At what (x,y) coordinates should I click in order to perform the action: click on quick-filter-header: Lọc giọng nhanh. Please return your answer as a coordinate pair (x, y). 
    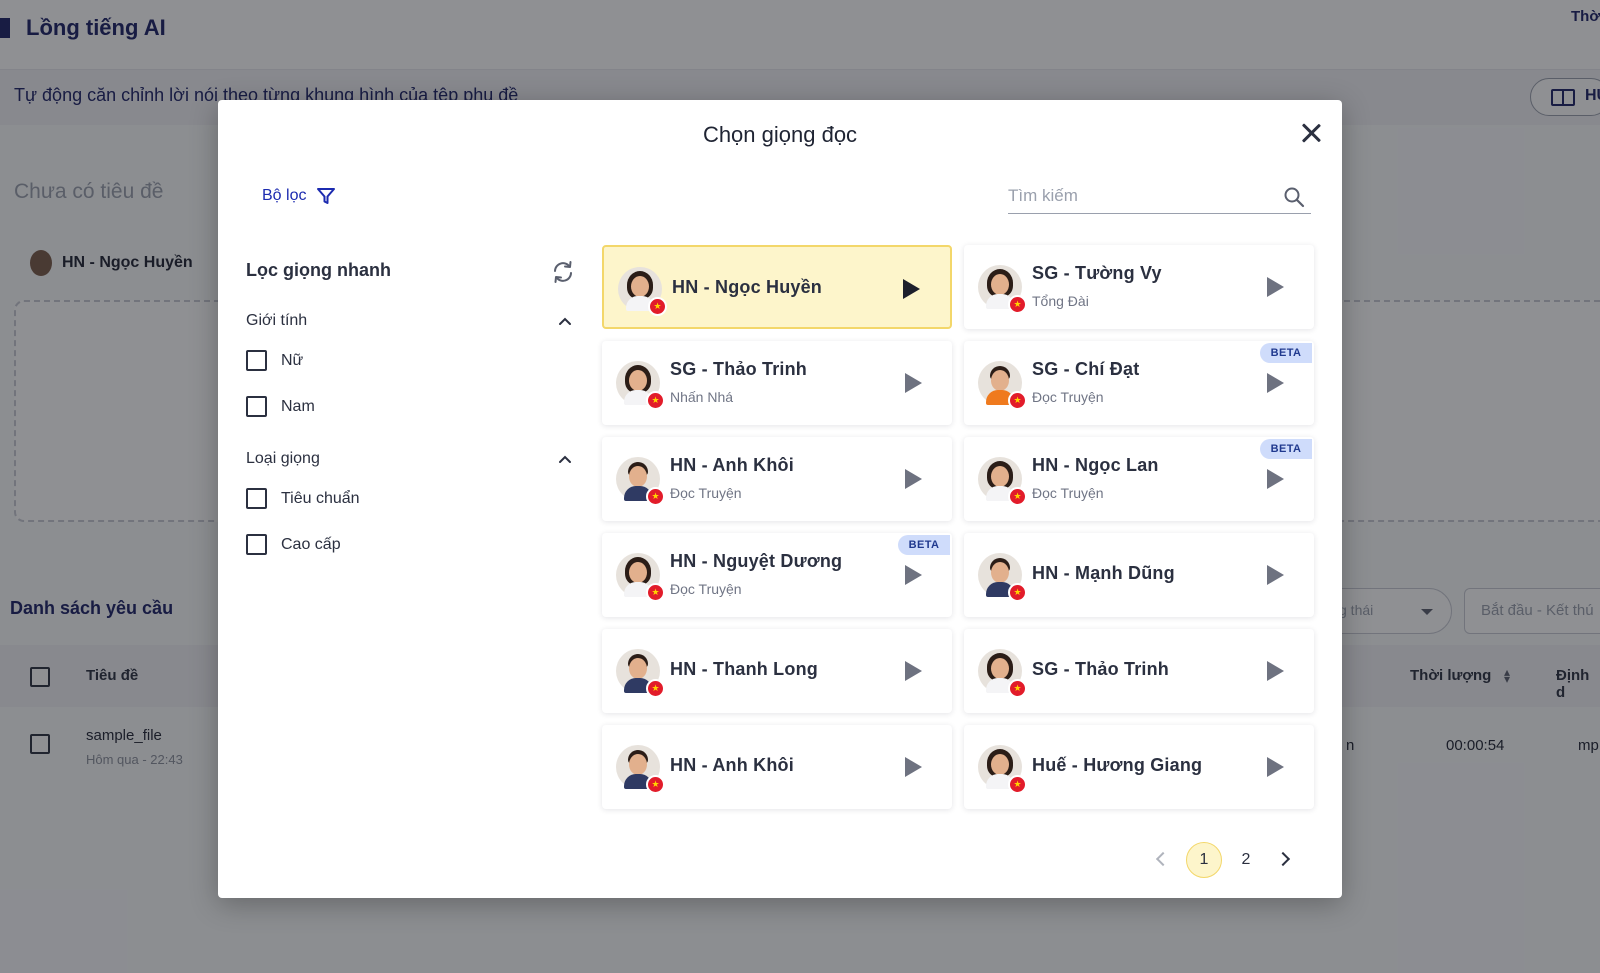
    Looking at the image, I should click on (411, 272).